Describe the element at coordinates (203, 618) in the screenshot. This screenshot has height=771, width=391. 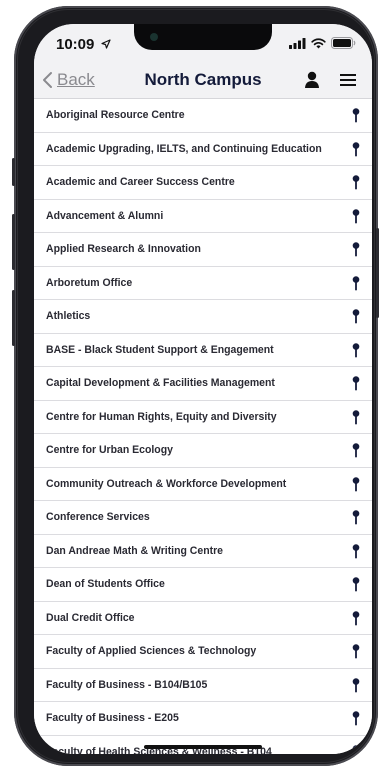
I see `list-item: Dual Credit Office` at that location.